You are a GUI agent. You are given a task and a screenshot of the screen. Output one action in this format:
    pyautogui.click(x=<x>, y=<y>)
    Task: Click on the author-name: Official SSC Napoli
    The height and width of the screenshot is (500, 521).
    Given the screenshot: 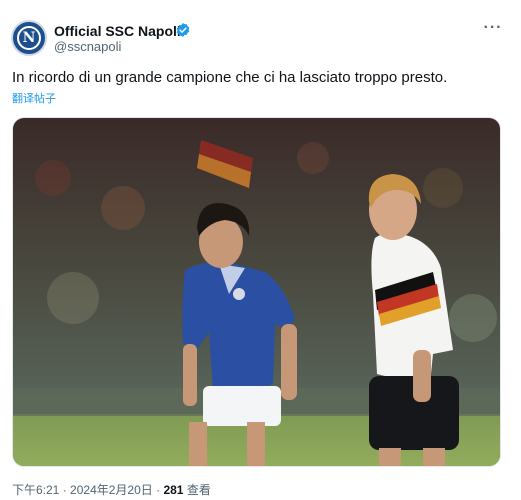 What is the action you would take?
    pyautogui.click(x=117, y=31)
    